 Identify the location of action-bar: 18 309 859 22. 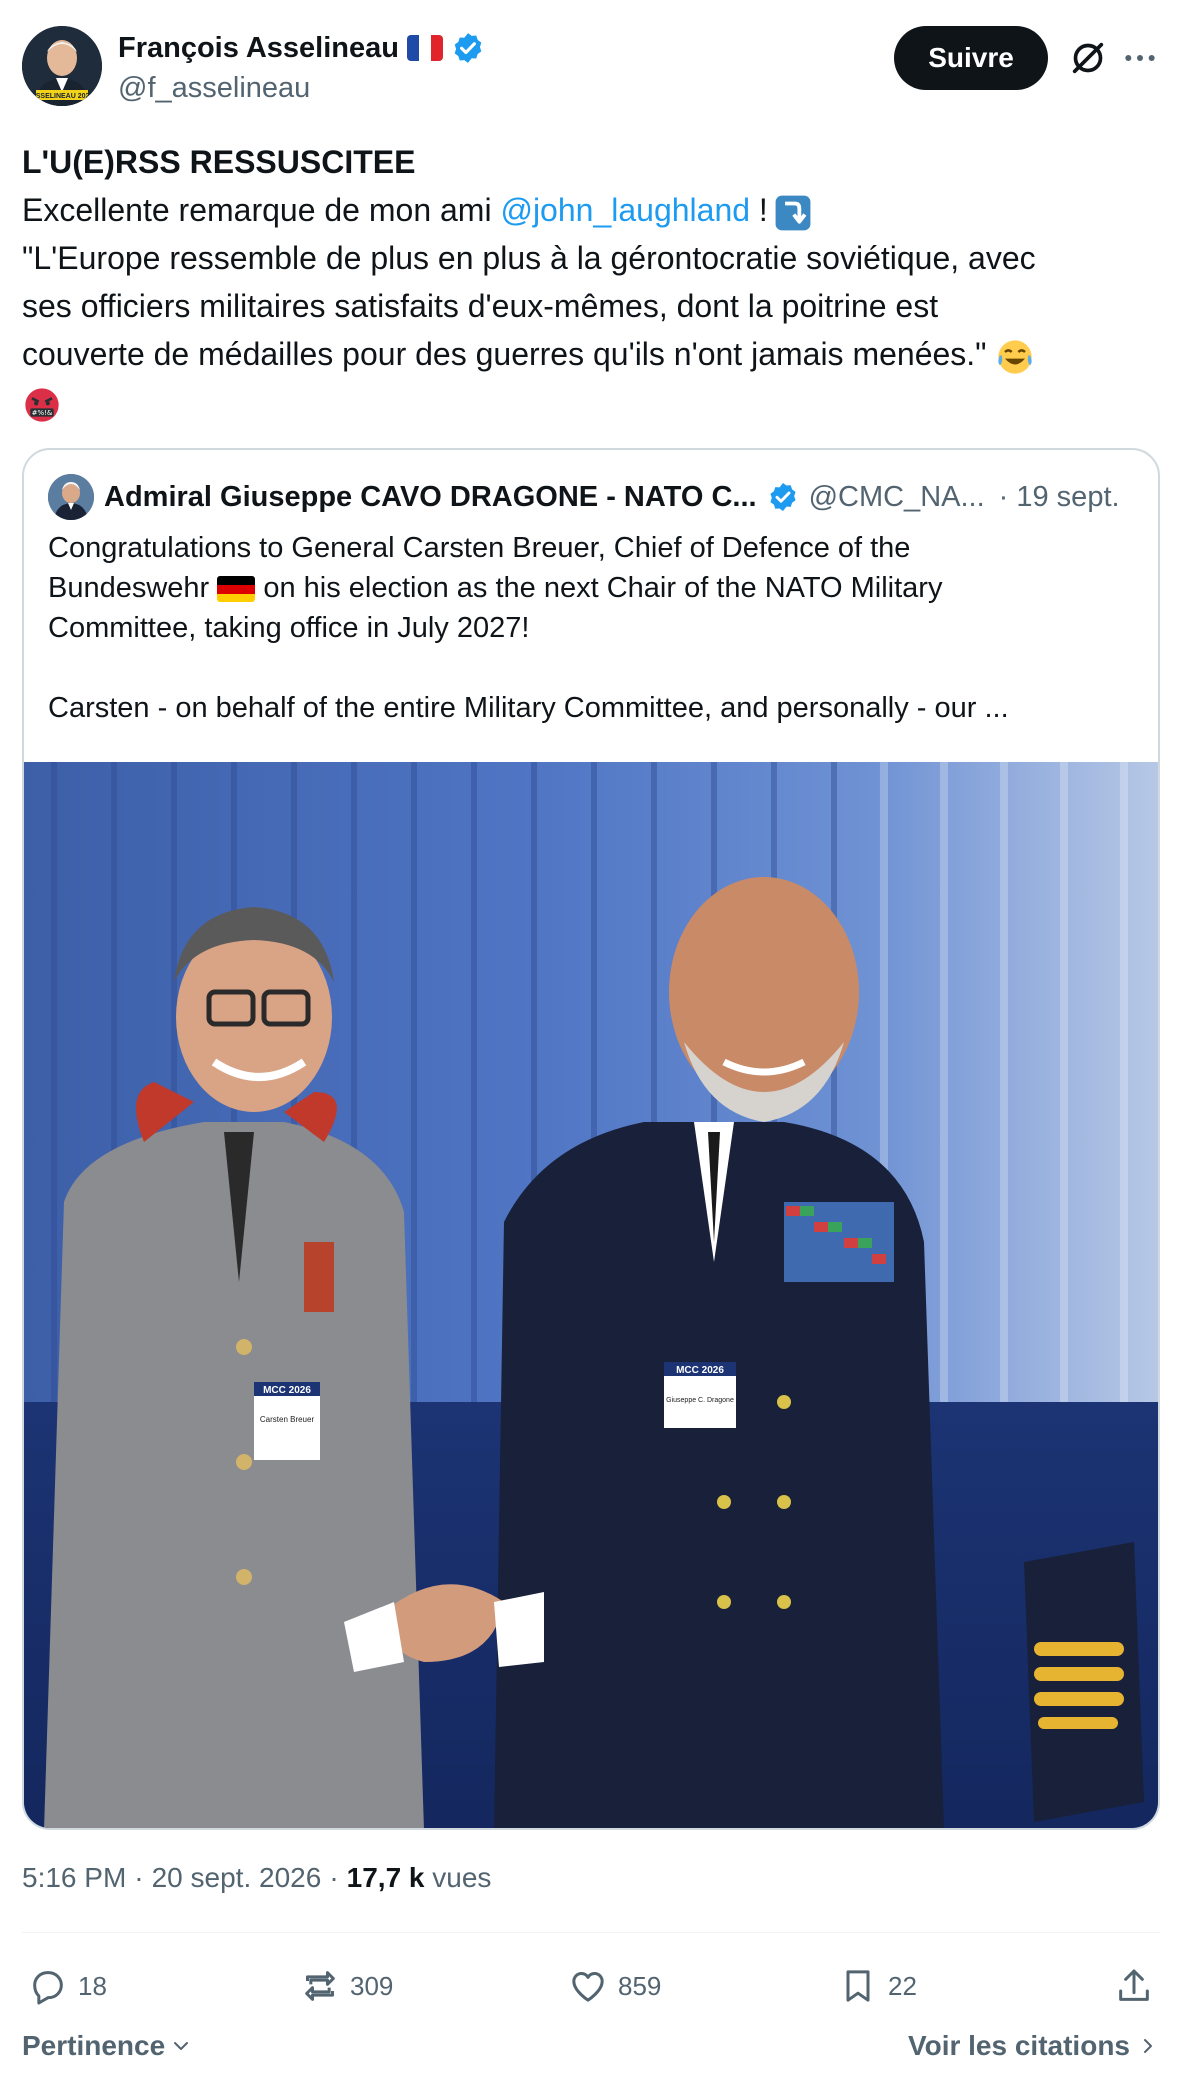
(591, 1986).